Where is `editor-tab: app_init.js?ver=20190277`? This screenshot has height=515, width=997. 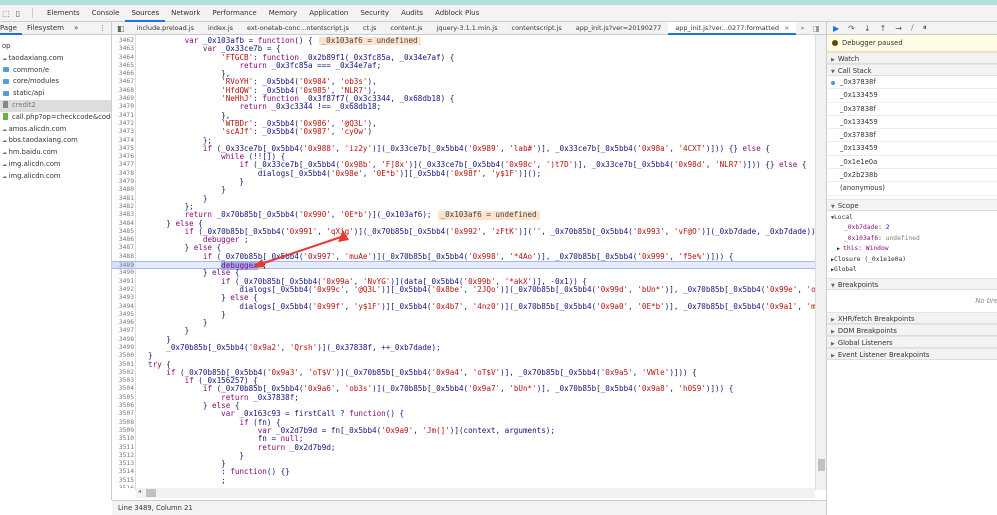 editor-tab: app_init.js?ver=20190277 is located at coordinates (619, 28).